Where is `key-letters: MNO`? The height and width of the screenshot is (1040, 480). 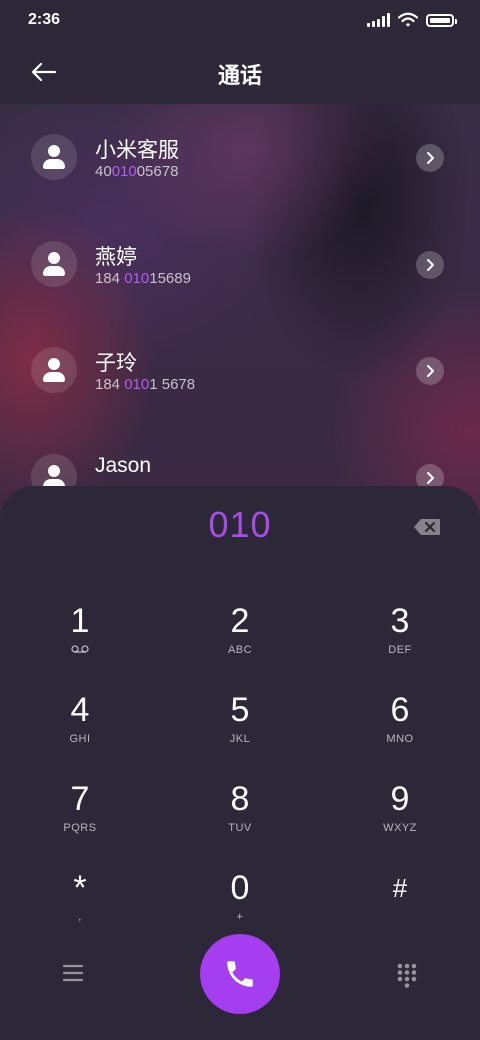 key-letters: MNO is located at coordinates (400, 739).